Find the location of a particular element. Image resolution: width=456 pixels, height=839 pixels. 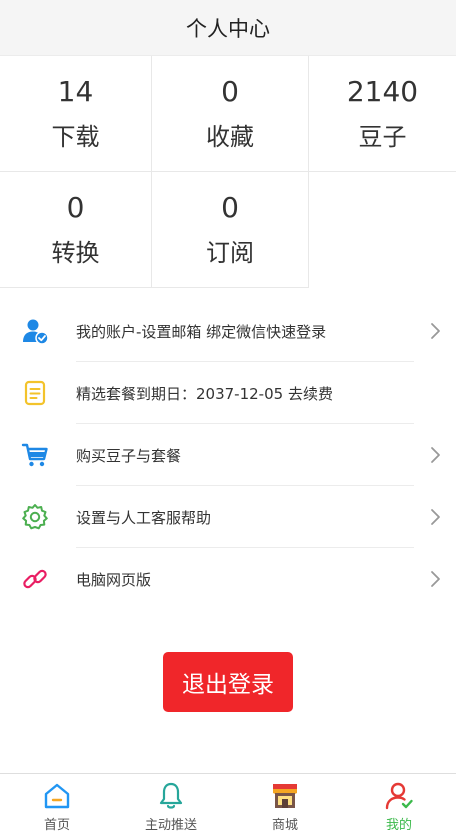

menu-item-label: 我的账户-设置邮箱 绑定微信快速登录 is located at coordinates (201, 331).